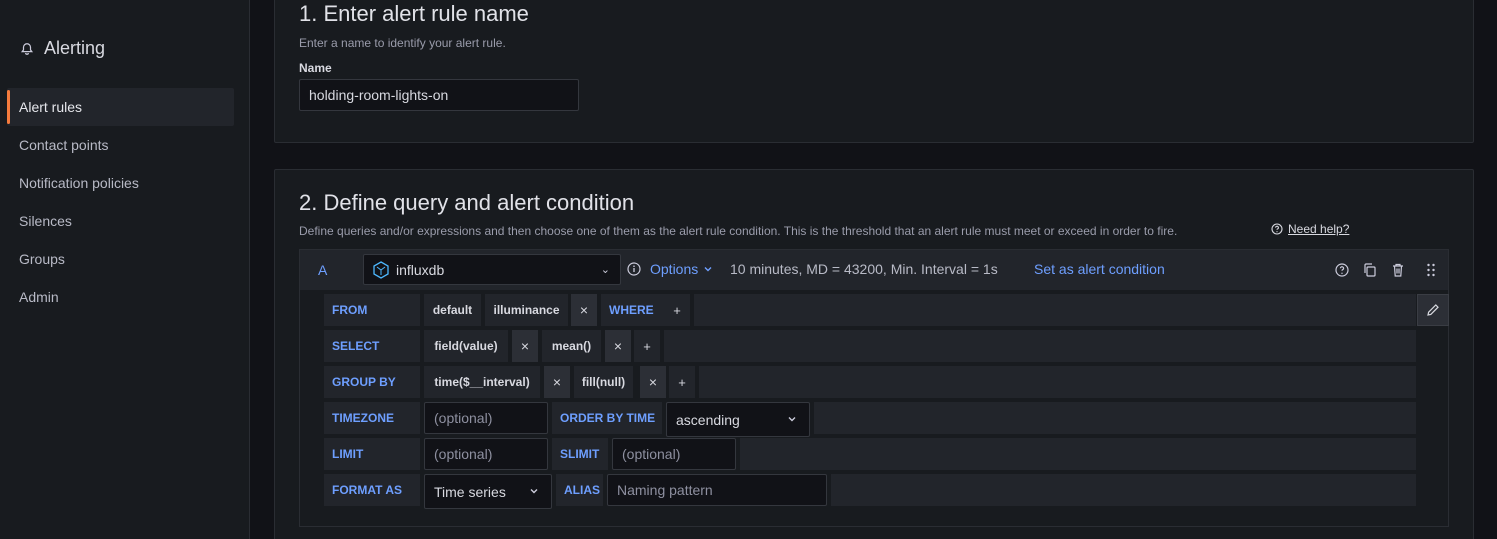 This screenshot has width=1497, height=539. I want to click on select-keyword: SELECT, so click(372, 346).